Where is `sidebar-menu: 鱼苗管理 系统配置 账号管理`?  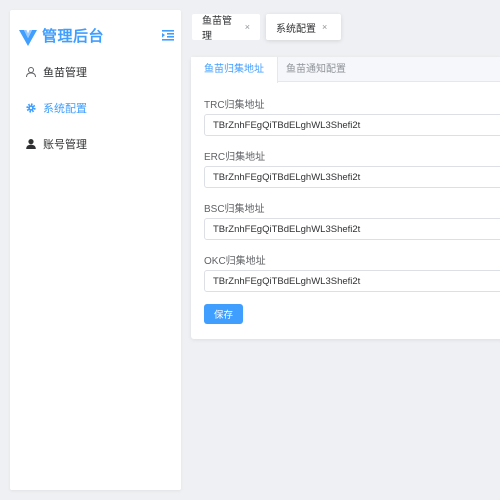
sidebar-menu: 鱼苗管理 系统配置 账号管理 is located at coordinates (95, 108).